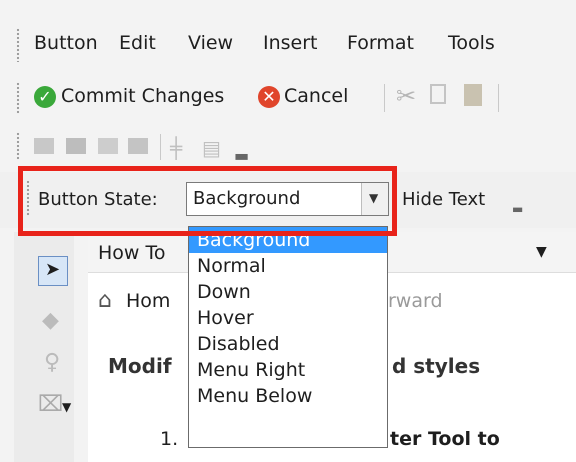 This screenshot has width=576, height=462. I want to click on cancel-icon: ✕, so click(269, 97).